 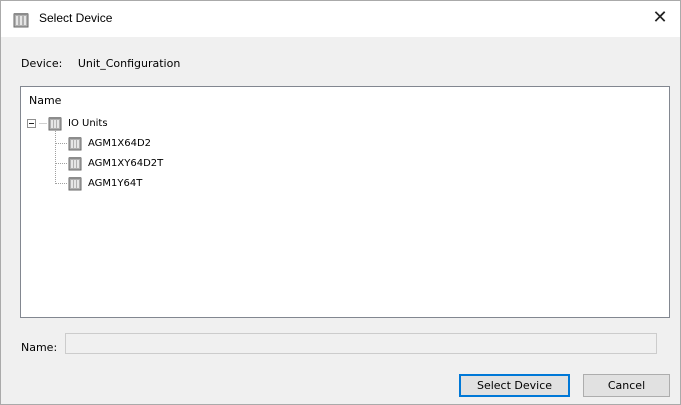 What do you see at coordinates (340, 19) in the screenshot?
I see `title-bar: Select Device ✕` at bounding box center [340, 19].